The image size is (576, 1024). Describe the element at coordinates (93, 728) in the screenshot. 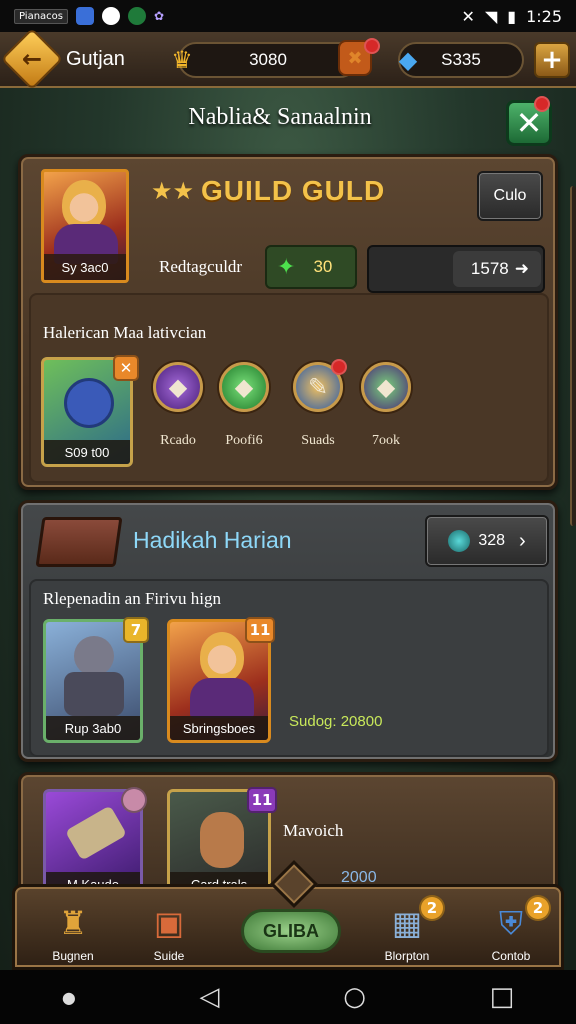

I see `knight-caption: Rup 3ab0` at that location.